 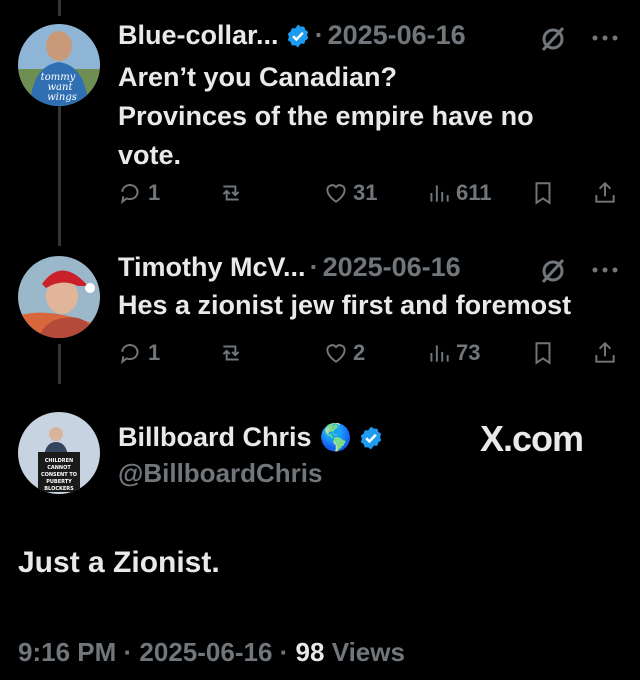 I want to click on svg-text: CHILDREN, so click(x=59, y=461).